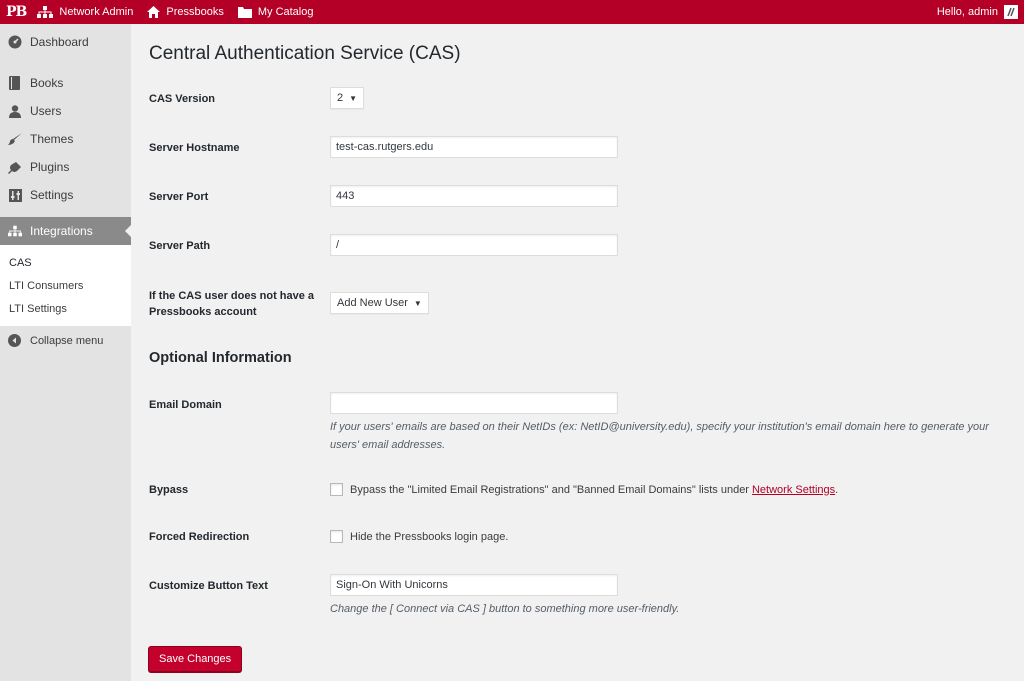  What do you see at coordinates (220, 358) in the screenshot?
I see `optional-information-heading: Optional Information` at bounding box center [220, 358].